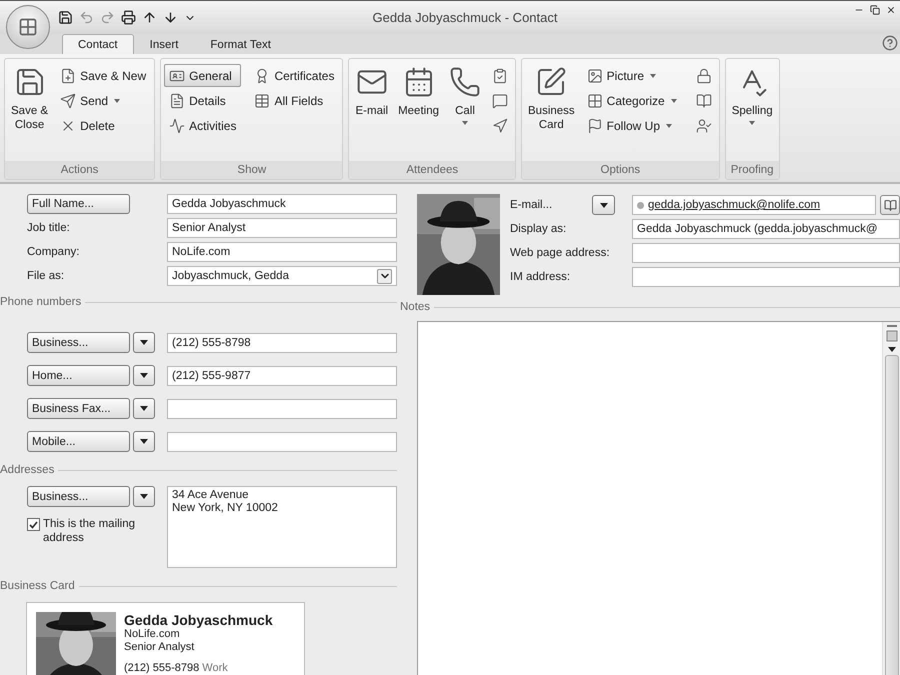 Image resolution: width=900 pixels, height=675 pixels. Describe the element at coordinates (892, 349) in the screenshot. I see `scroll-up-arrow-icon` at that location.